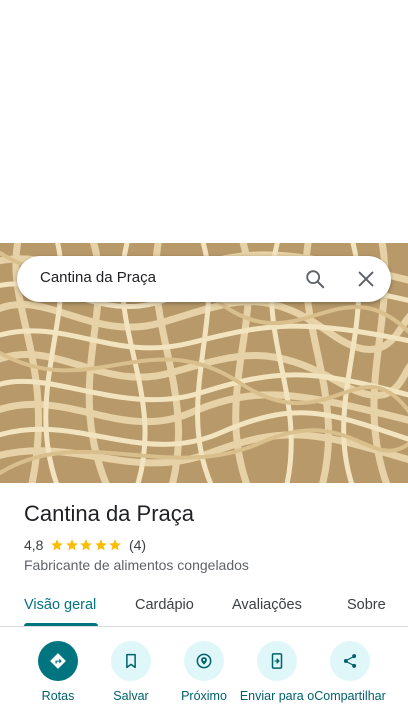  What do you see at coordinates (137, 545) in the screenshot?
I see `review-count: (4)` at bounding box center [137, 545].